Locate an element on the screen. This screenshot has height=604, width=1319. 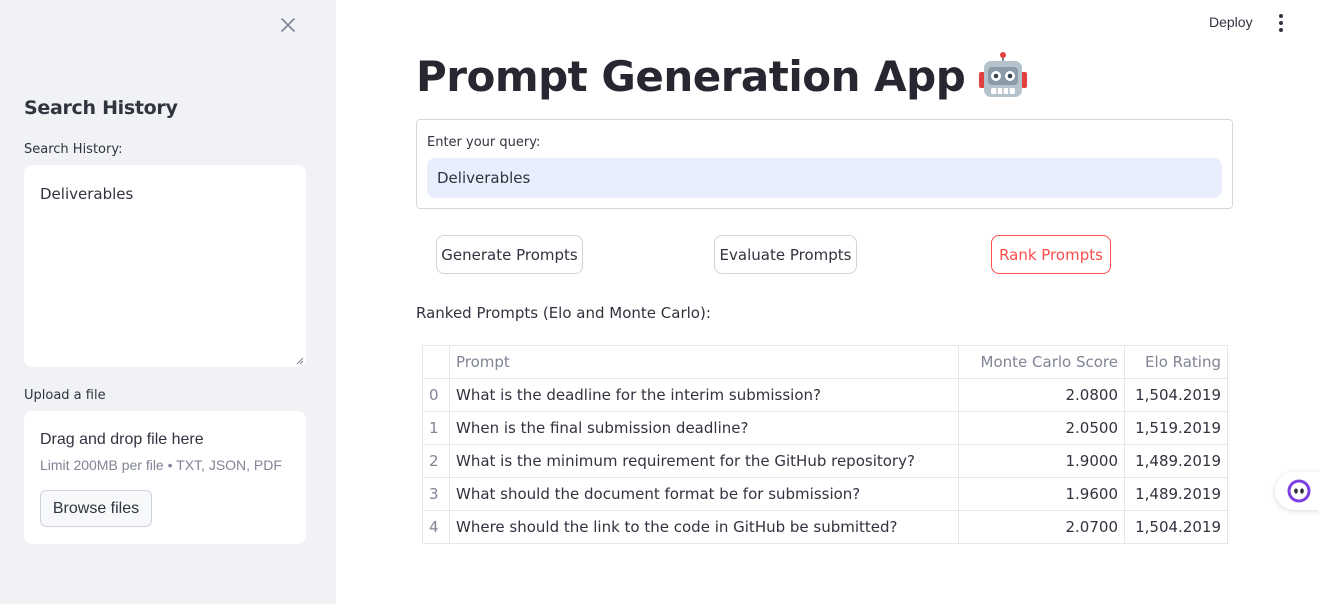
header-elo: Elo Rating is located at coordinates (1176, 362).